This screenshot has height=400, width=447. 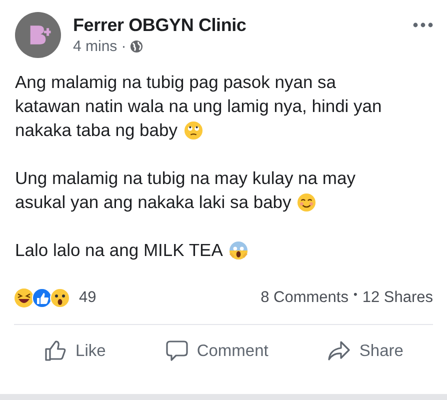 I want to click on share-button: Share, so click(x=365, y=351).